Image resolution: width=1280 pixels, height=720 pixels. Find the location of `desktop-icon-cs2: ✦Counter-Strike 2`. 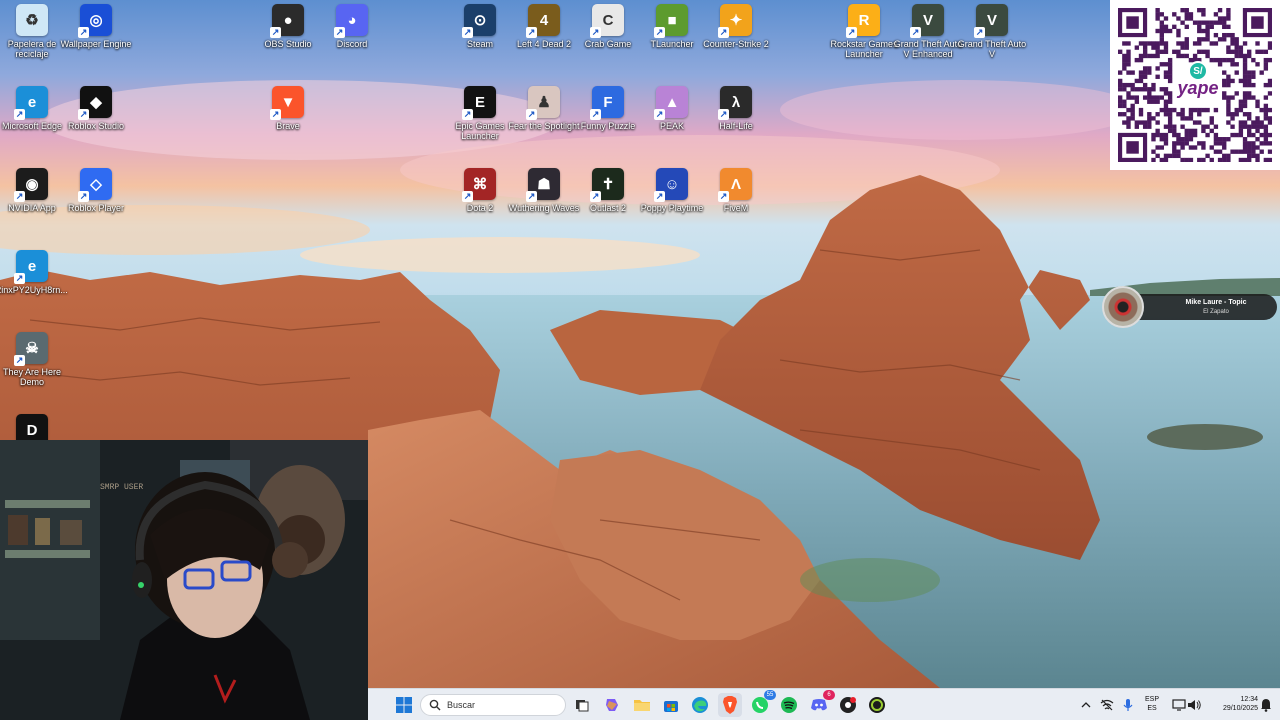

desktop-icon-cs2: ✦Counter-Strike 2 is located at coordinates (736, 43).